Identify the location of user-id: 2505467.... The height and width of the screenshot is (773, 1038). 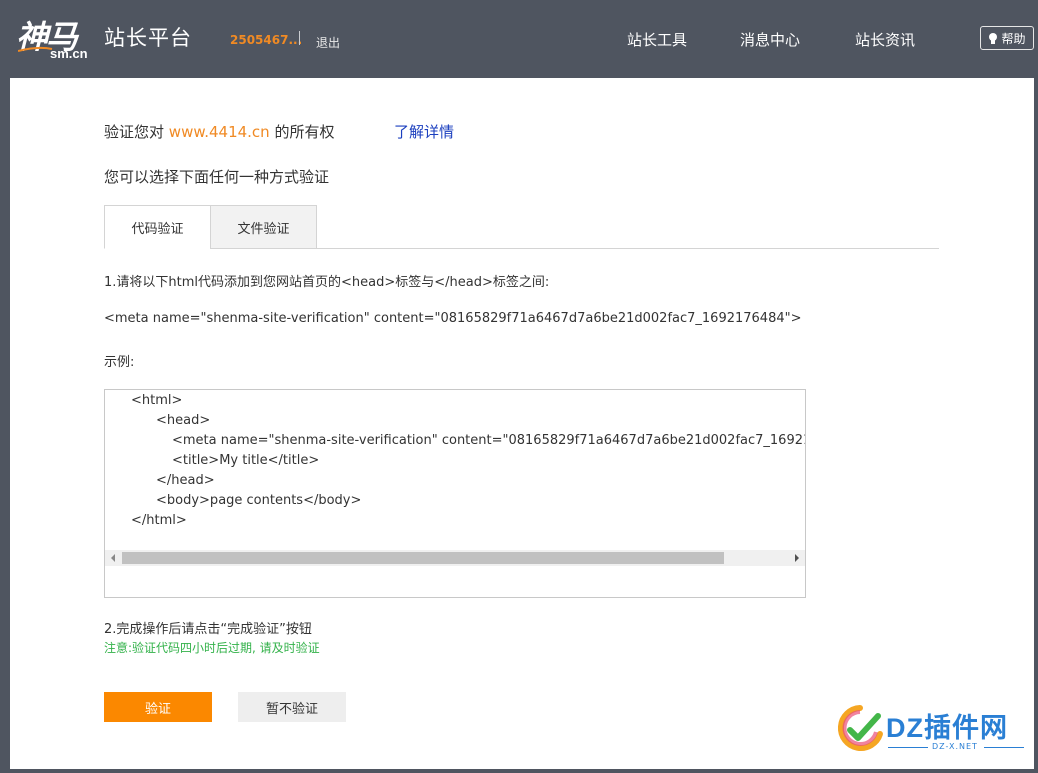
(266, 40).